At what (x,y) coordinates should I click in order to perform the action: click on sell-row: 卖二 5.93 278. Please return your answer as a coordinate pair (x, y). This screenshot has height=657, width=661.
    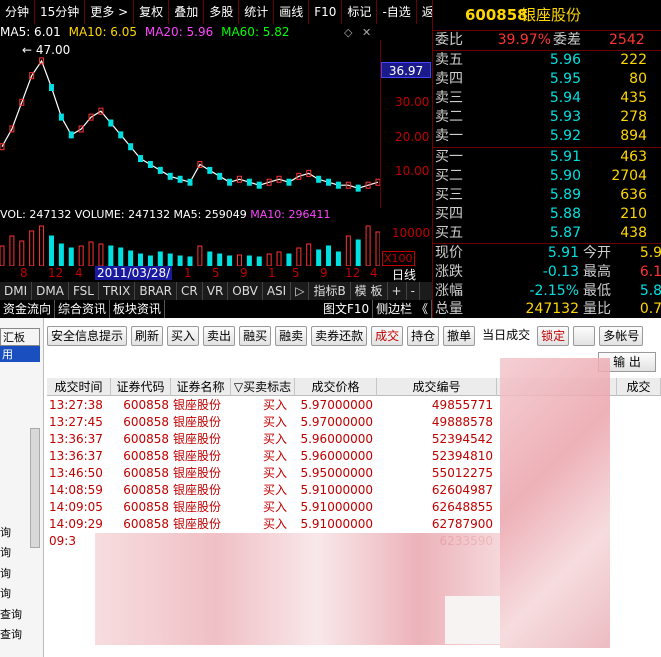
    Looking at the image, I should click on (547, 117).